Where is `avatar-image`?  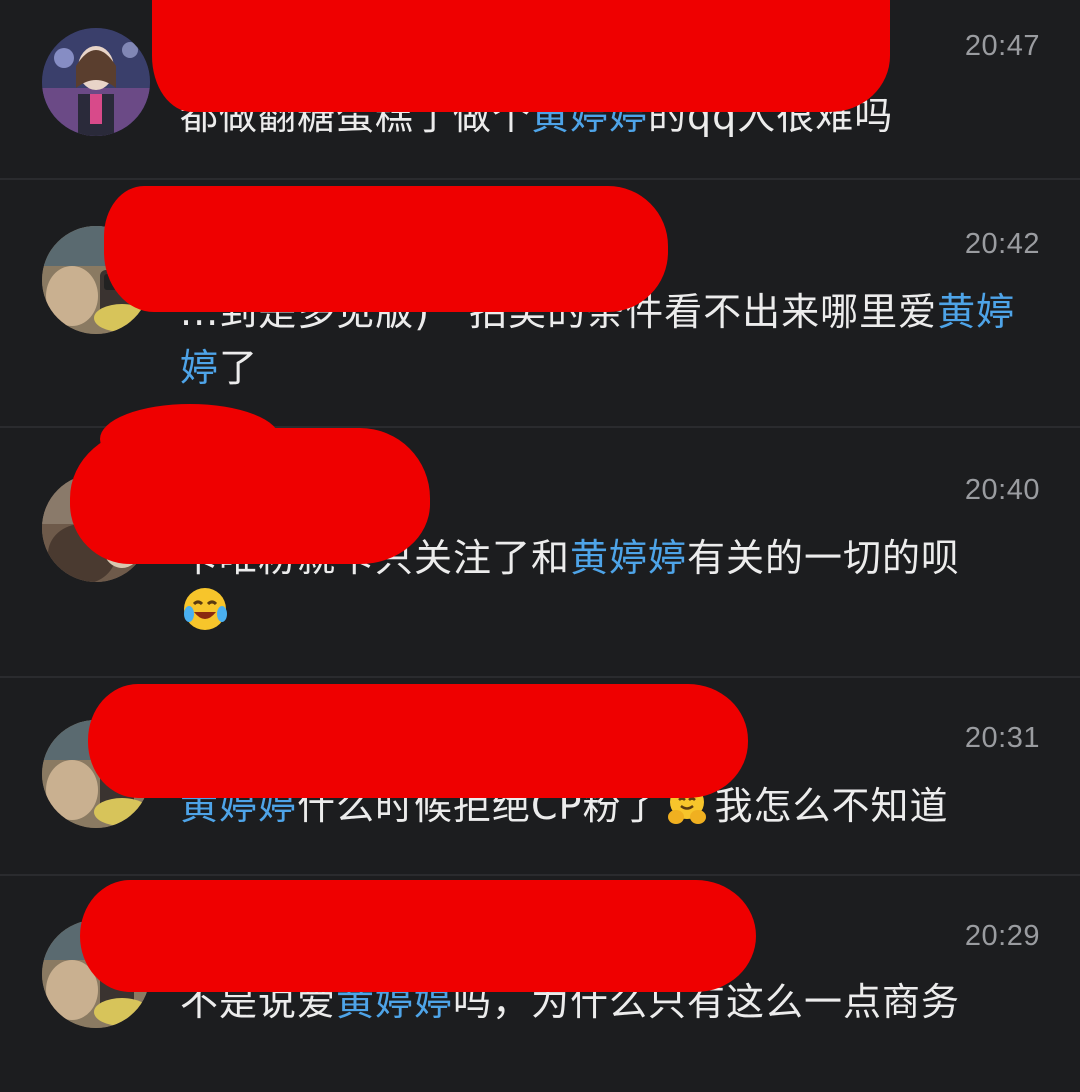
avatar-image is located at coordinates (96, 82).